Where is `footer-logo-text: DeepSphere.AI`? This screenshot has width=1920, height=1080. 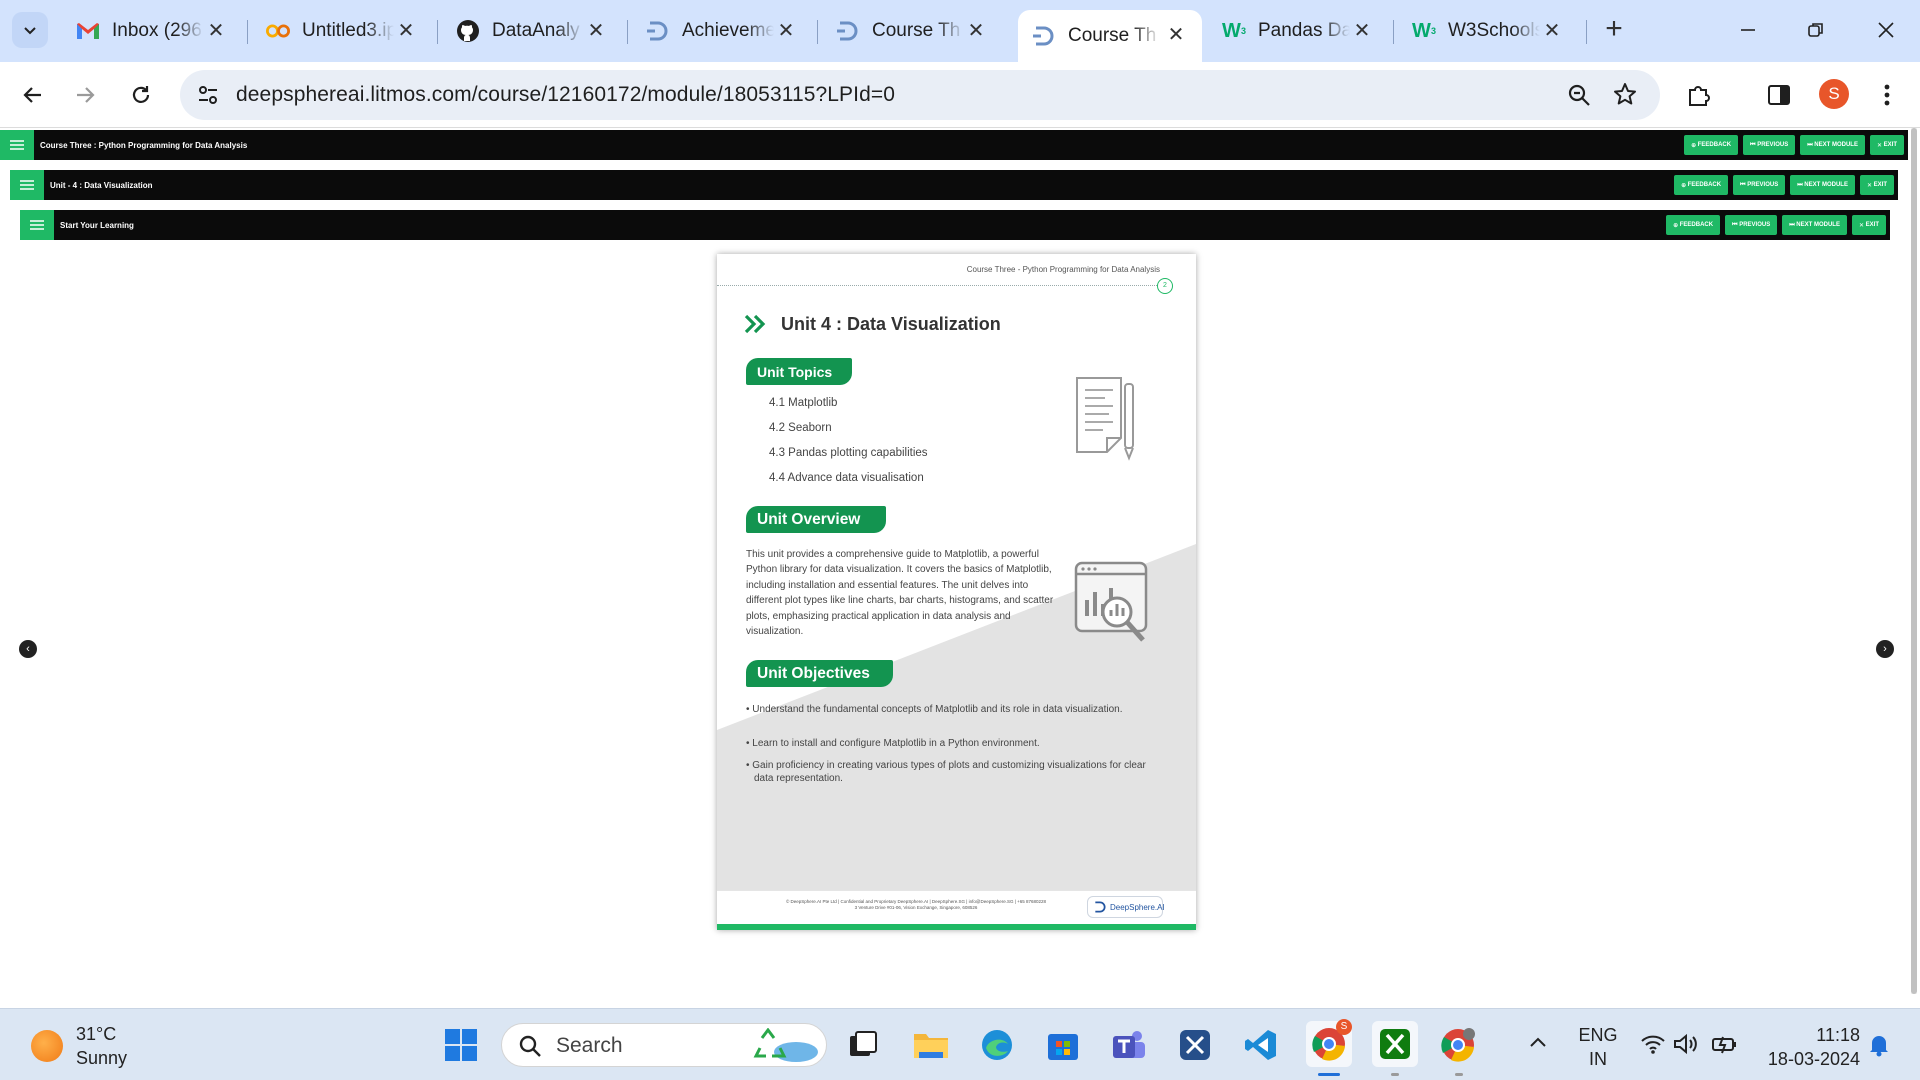
footer-logo-text: DeepSphere.AI is located at coordinates (1137, 907).